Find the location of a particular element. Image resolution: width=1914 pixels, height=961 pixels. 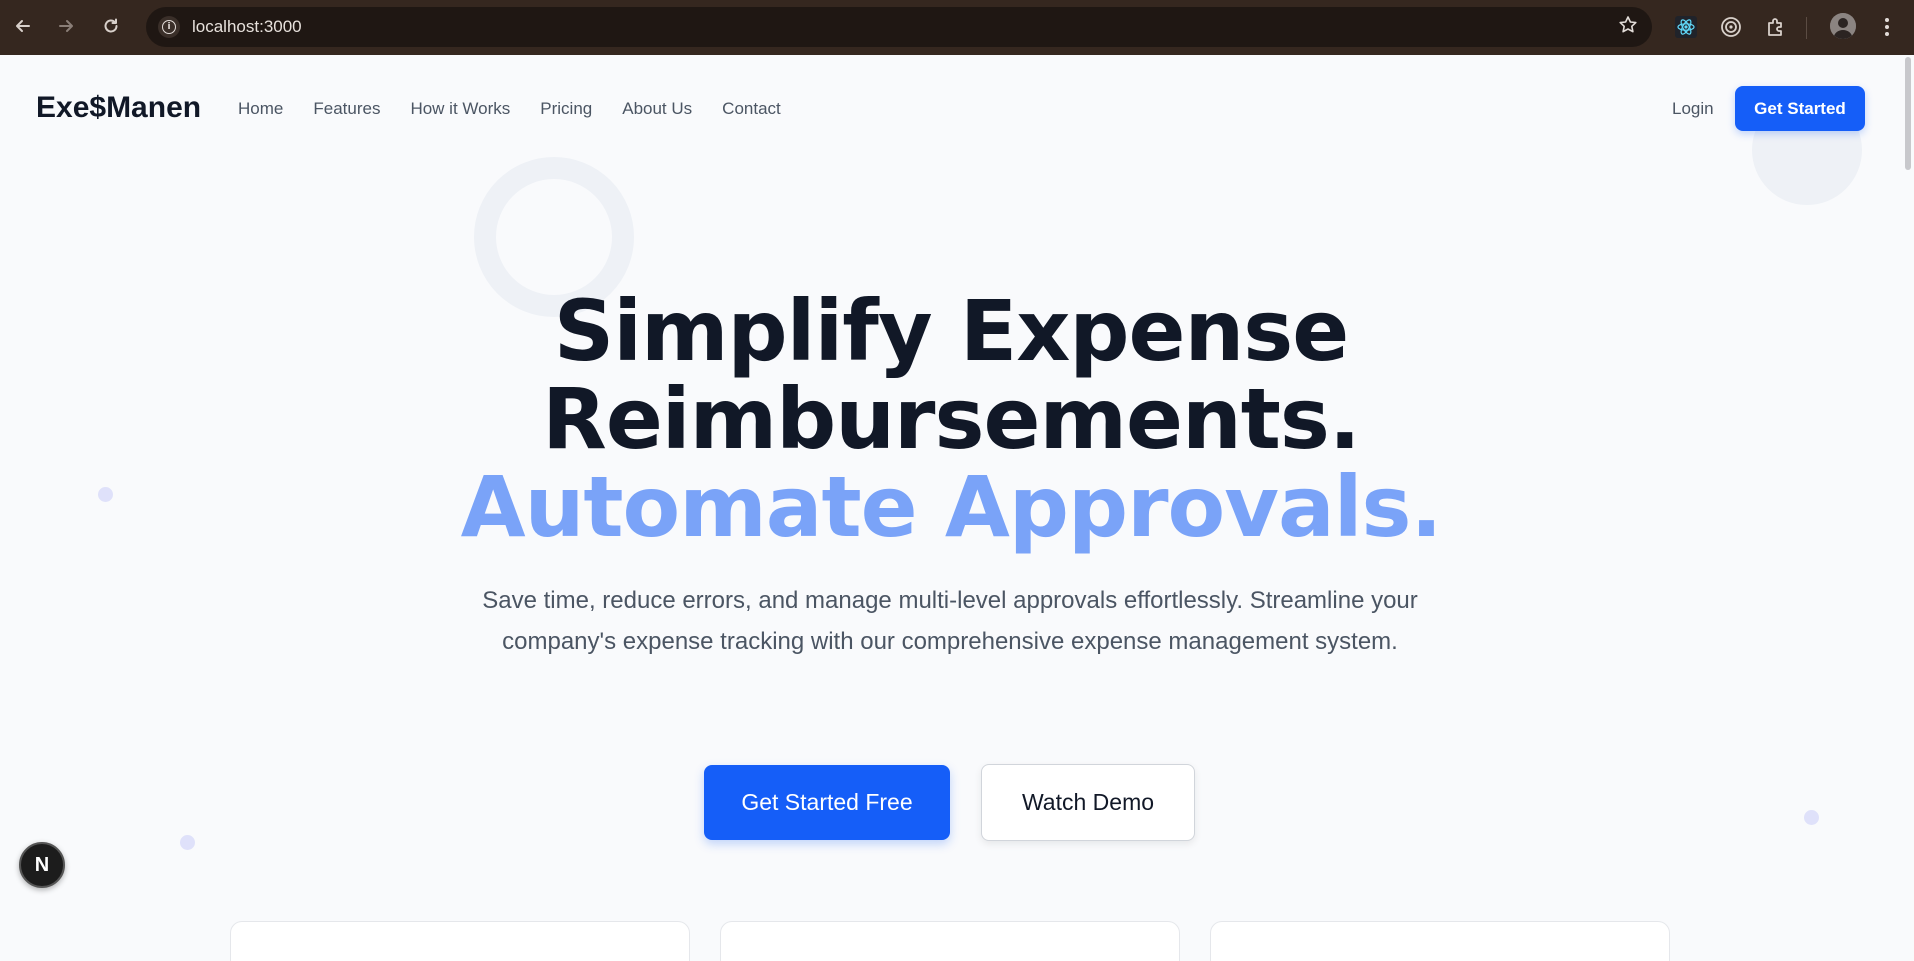

browser-toolbar: i localhost:3000 is located at coordinates (957, 27).